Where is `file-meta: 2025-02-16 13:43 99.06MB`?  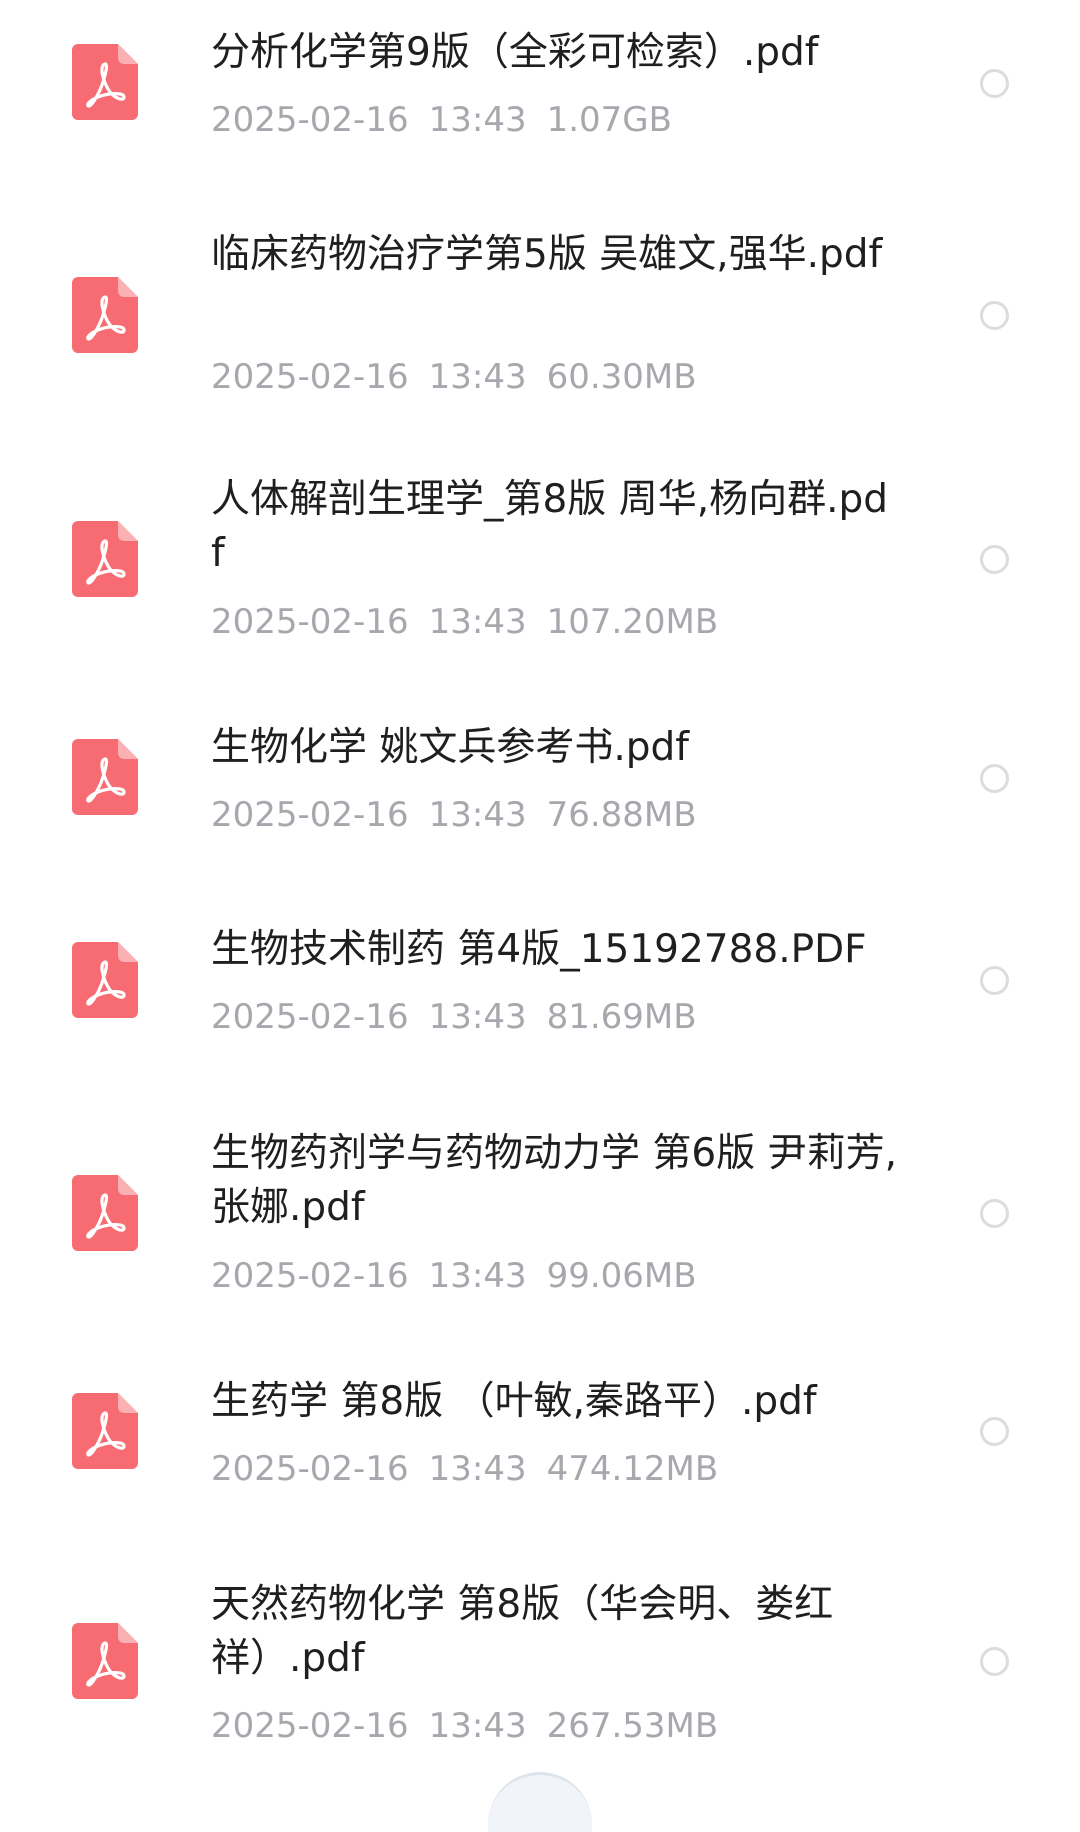
file-meta: 2025-02-16 13:43 99.06MB is located at coordinates (454, 1276).